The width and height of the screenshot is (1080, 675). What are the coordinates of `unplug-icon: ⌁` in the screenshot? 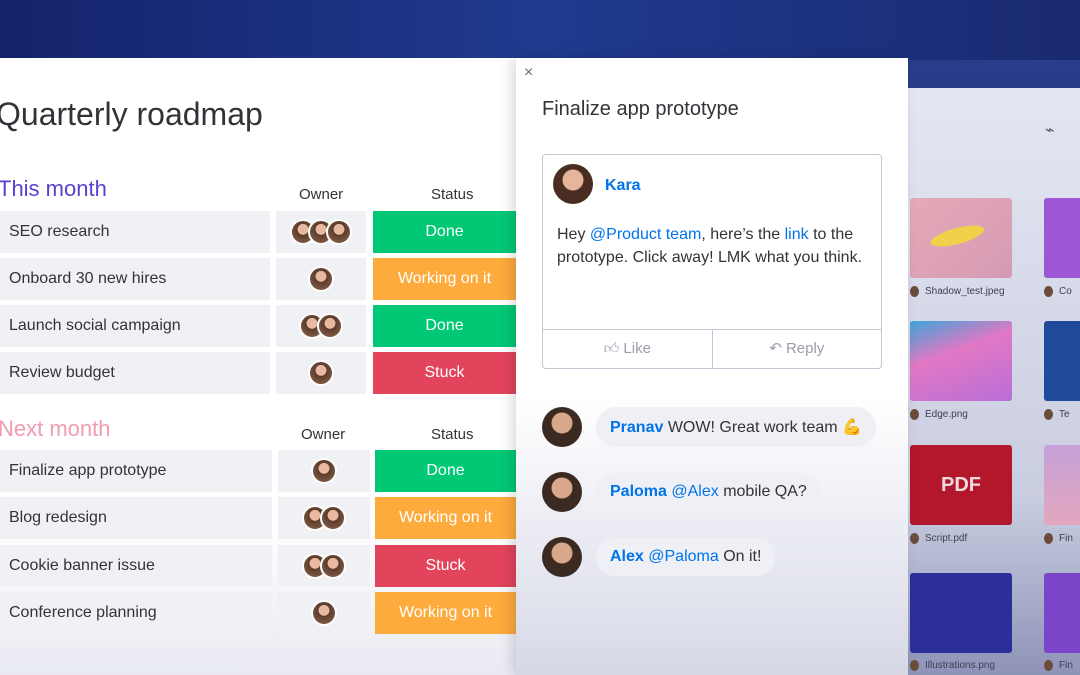 It's located at (1050, 130).